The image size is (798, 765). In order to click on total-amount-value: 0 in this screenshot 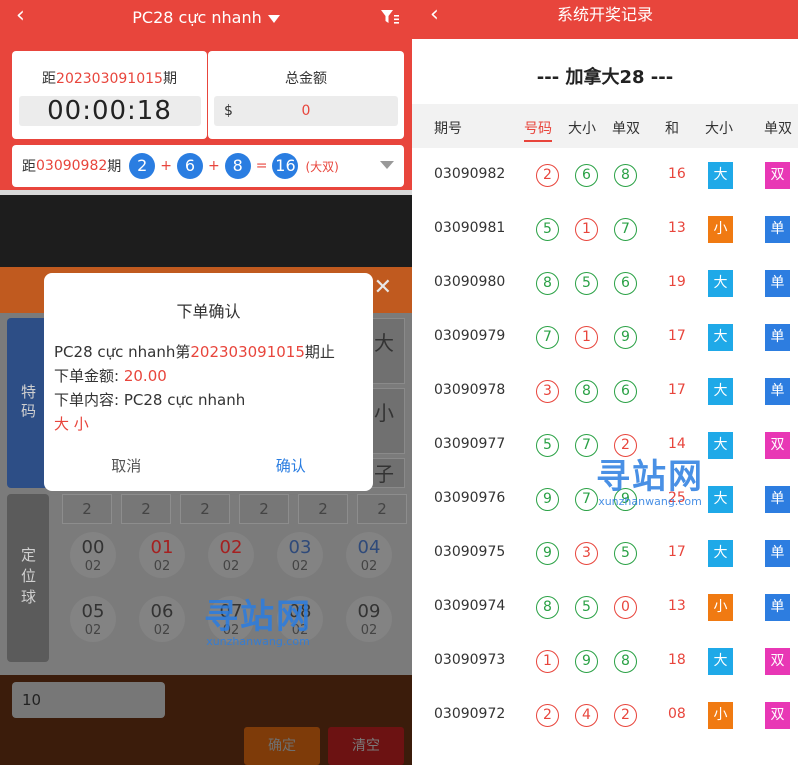, I will do `click(306, 111)`.